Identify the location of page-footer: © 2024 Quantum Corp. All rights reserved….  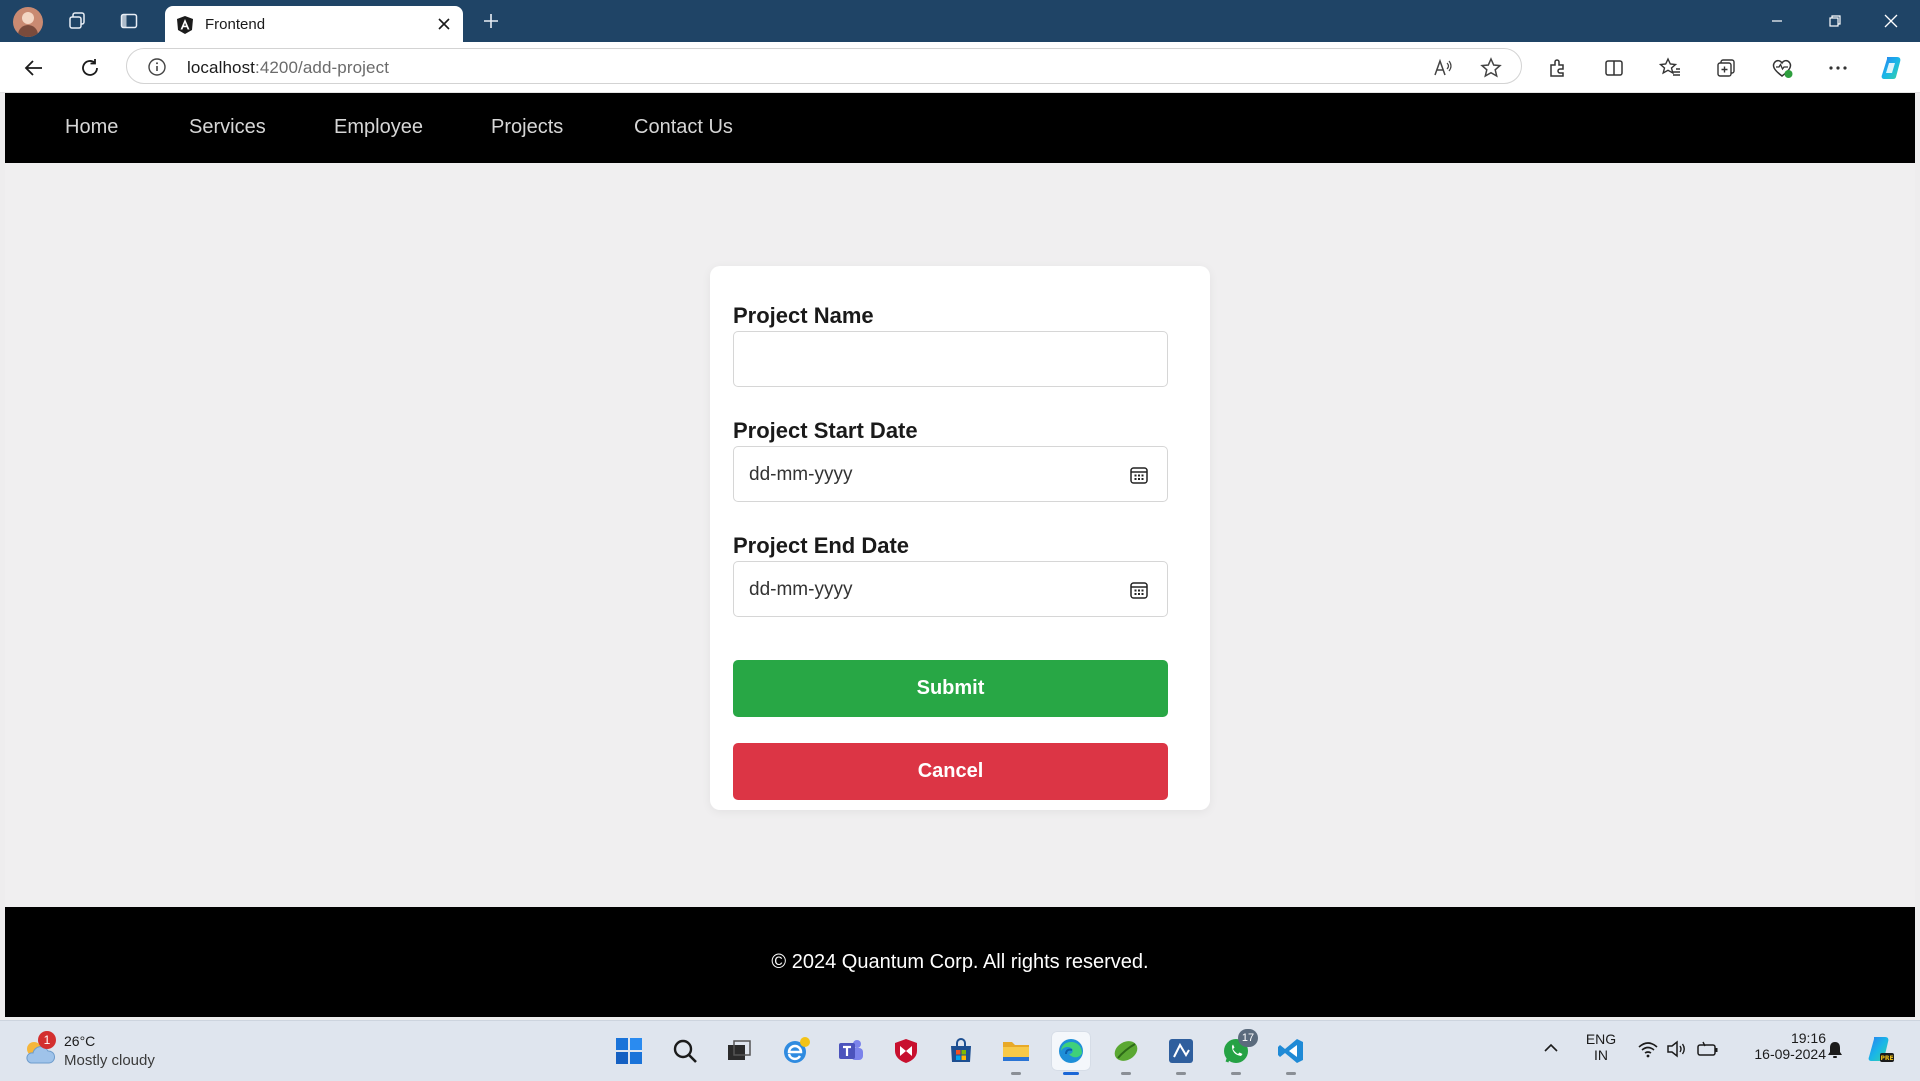
(960, 962).